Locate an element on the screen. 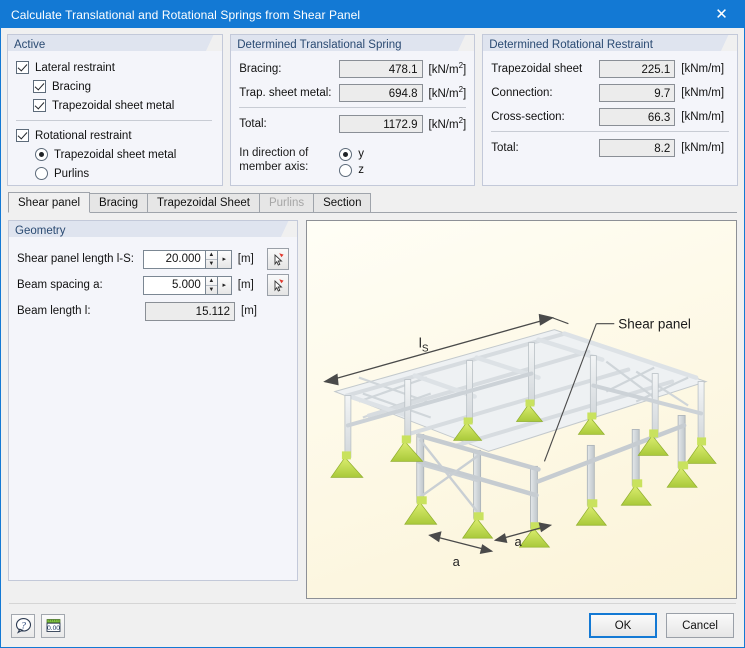 This screenshot has width=745, height=648. member-axis-label: In direction of member axis: is located at coordinates (289, 162).